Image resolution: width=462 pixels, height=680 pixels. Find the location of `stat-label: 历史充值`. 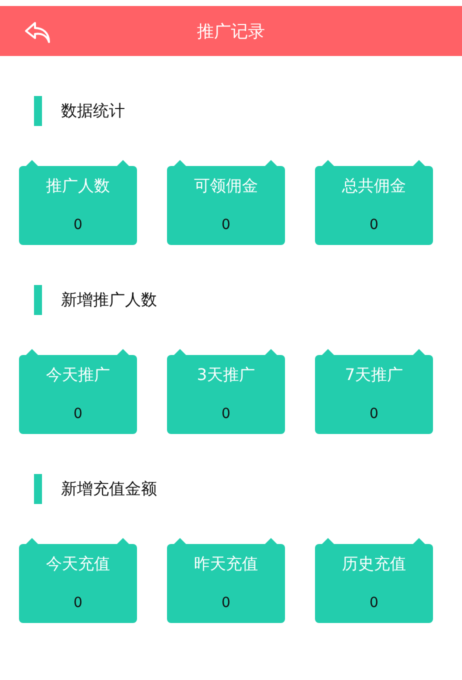

stat-label: 历史充值 is located at coordinates (374, 564).